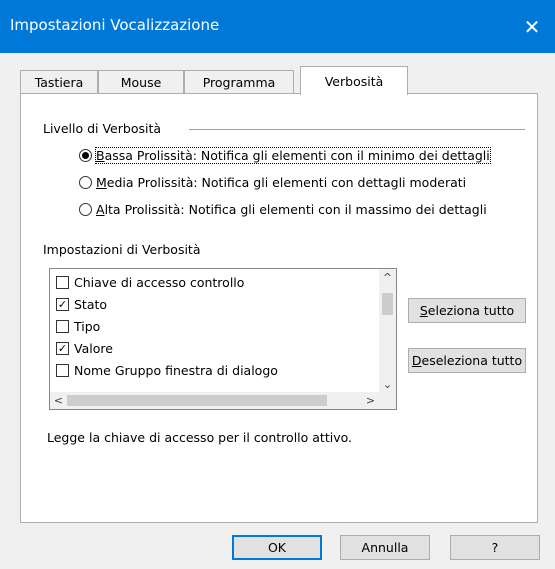  I want to click on scroll-down-icon: ⌄, so click(387, 384).